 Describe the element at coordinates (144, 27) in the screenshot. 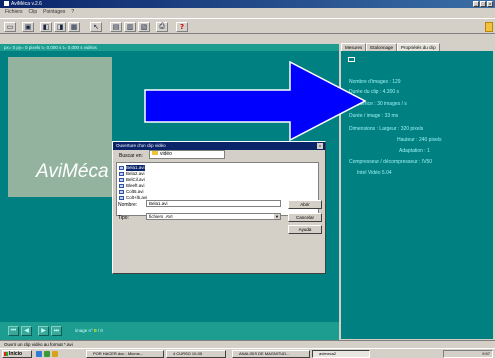

I see `paste-icon: ▧` at that location.